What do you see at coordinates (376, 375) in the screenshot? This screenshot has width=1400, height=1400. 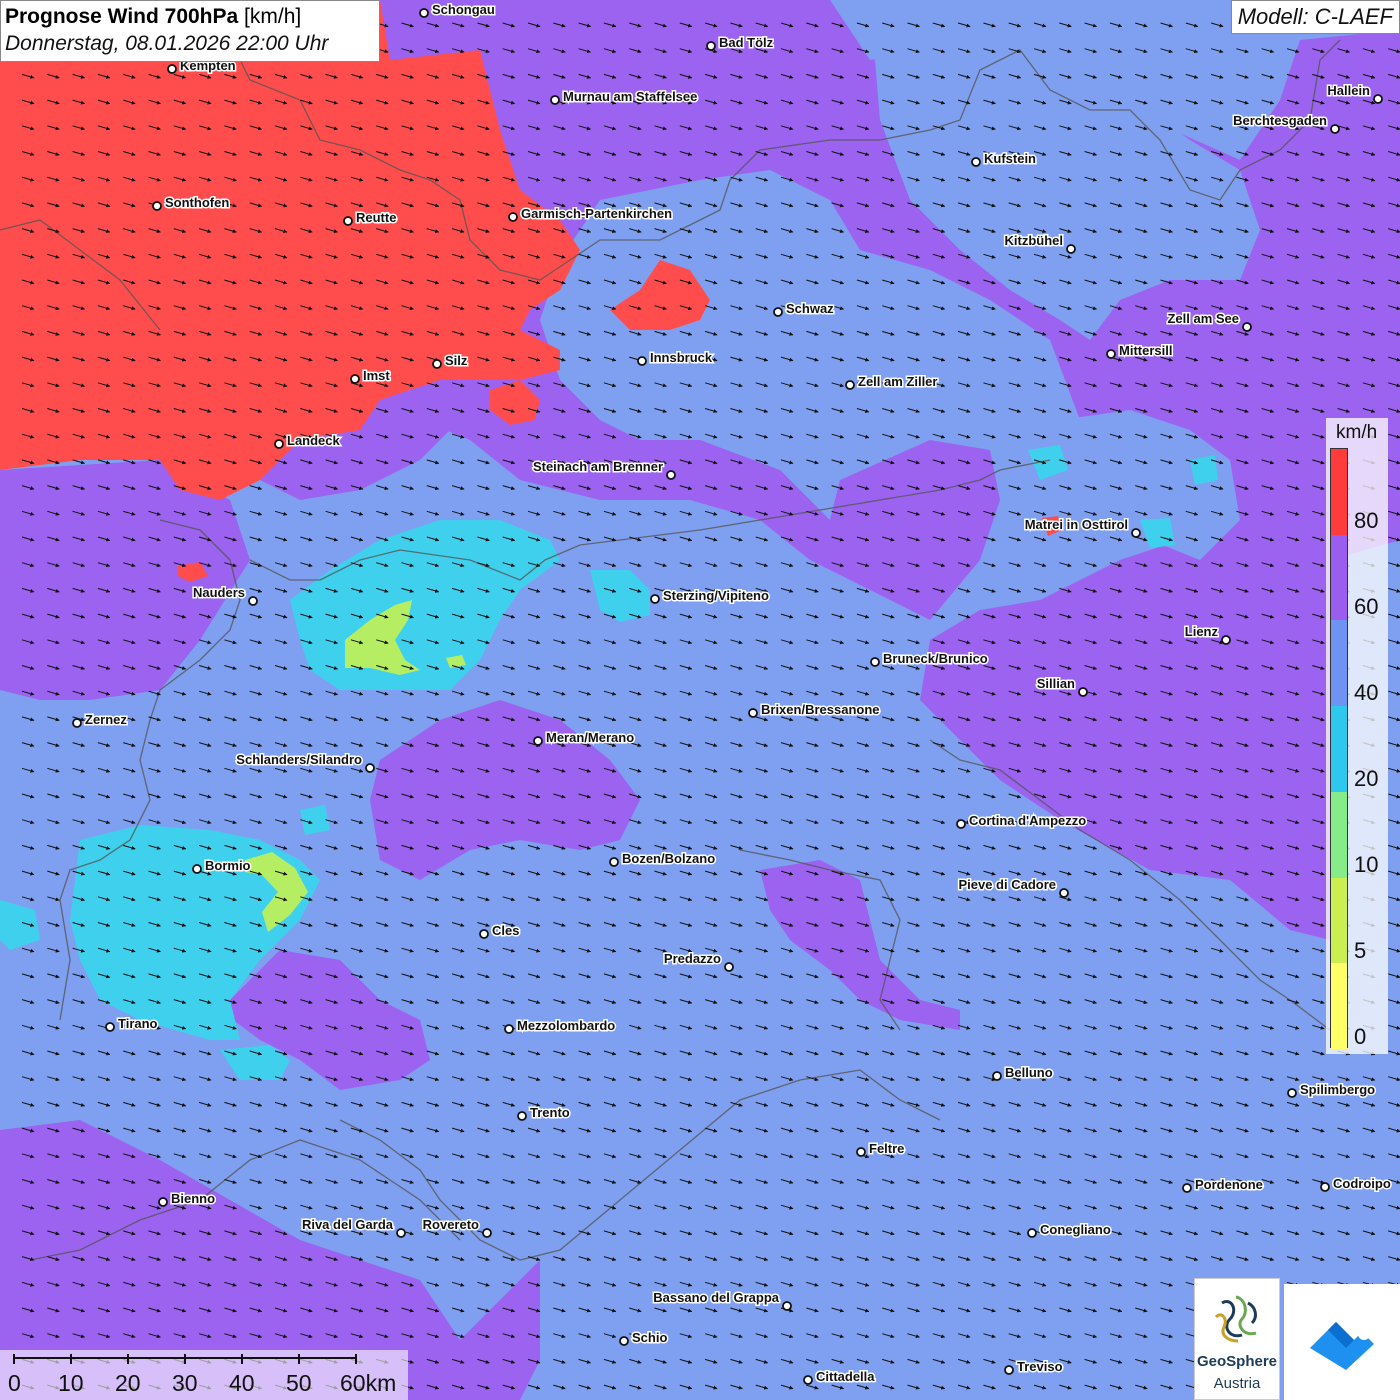 I see `city-label: Imst` at bounding box center [376, 375].